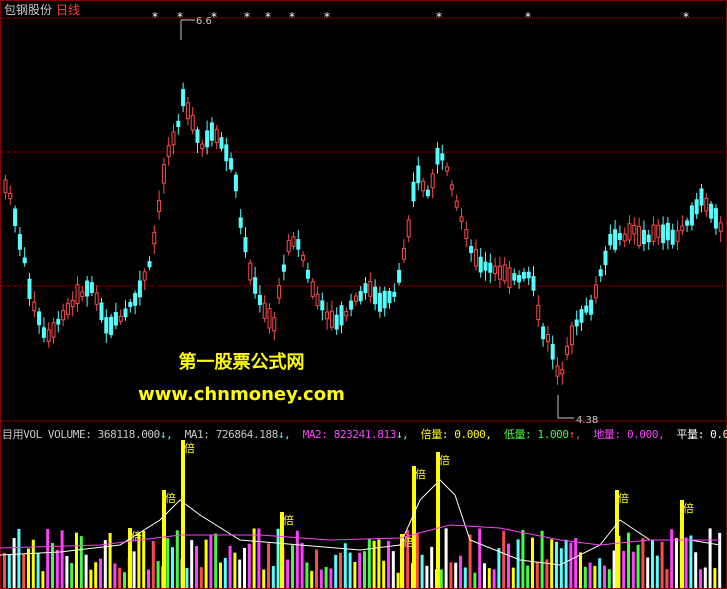 Image resolution: width=727 pixels, height=589 pixels. What do you see at coordinates (247, 17) in the screenshot?
I see `signal-mark-3: *` at bounding box center [247, 17].